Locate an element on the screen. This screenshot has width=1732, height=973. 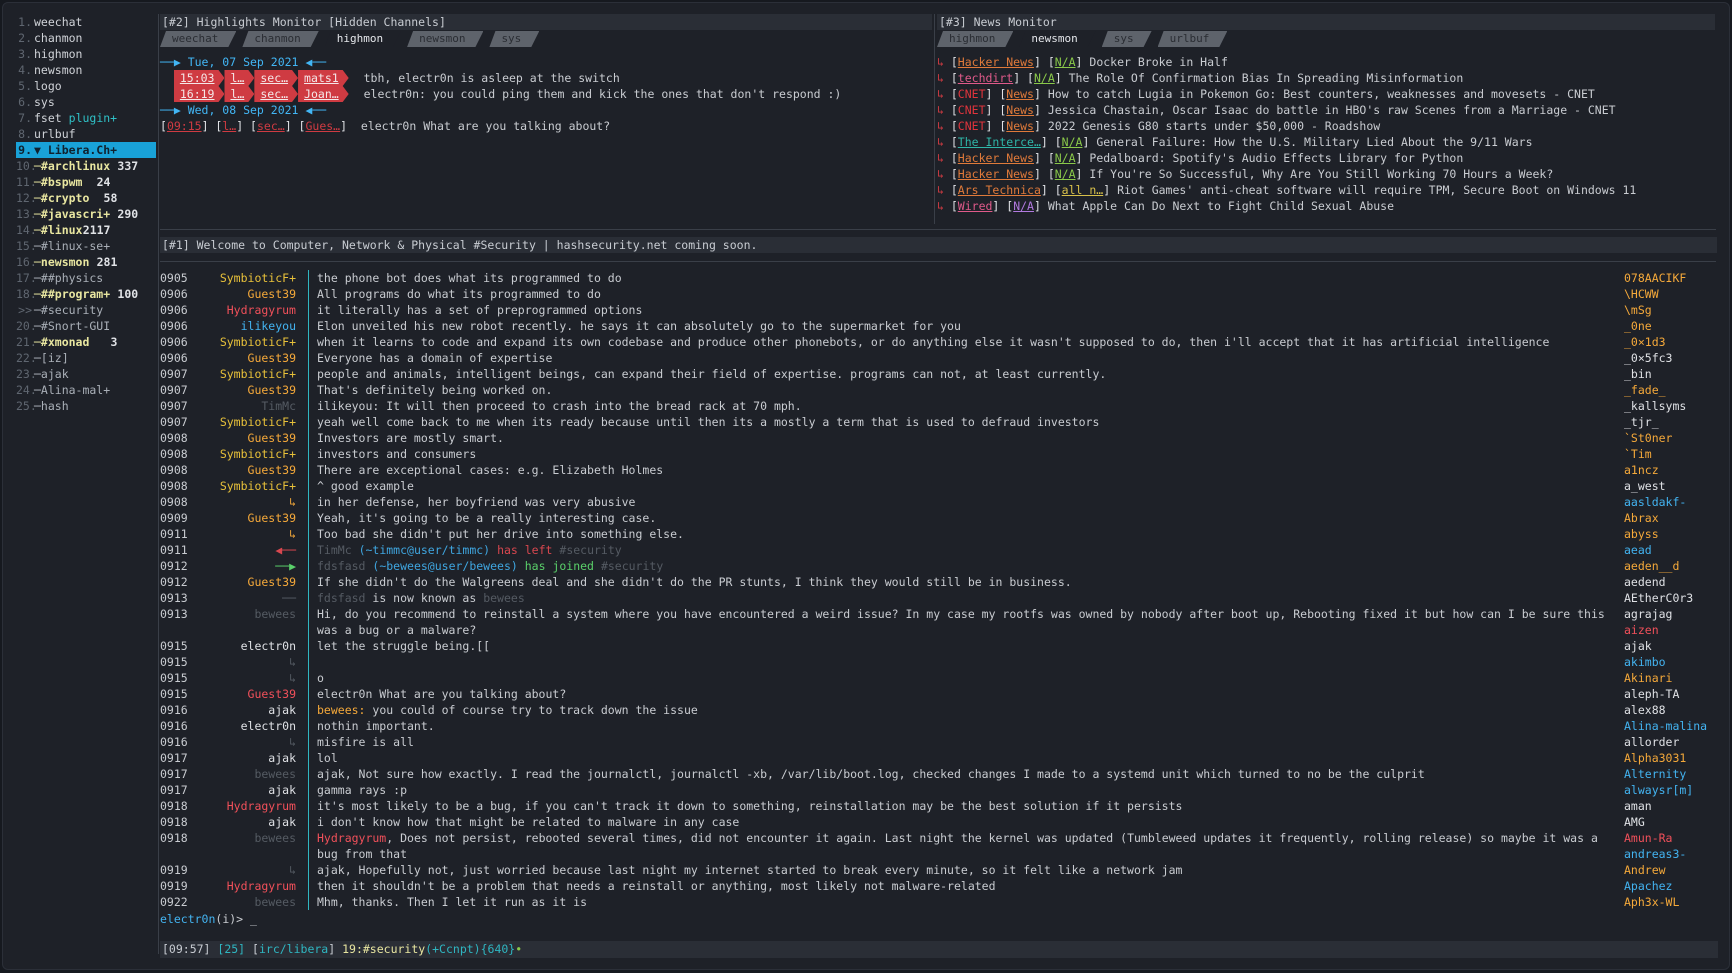
buffer-item: 22. ─[iz] is located at coordinates (86, 358).